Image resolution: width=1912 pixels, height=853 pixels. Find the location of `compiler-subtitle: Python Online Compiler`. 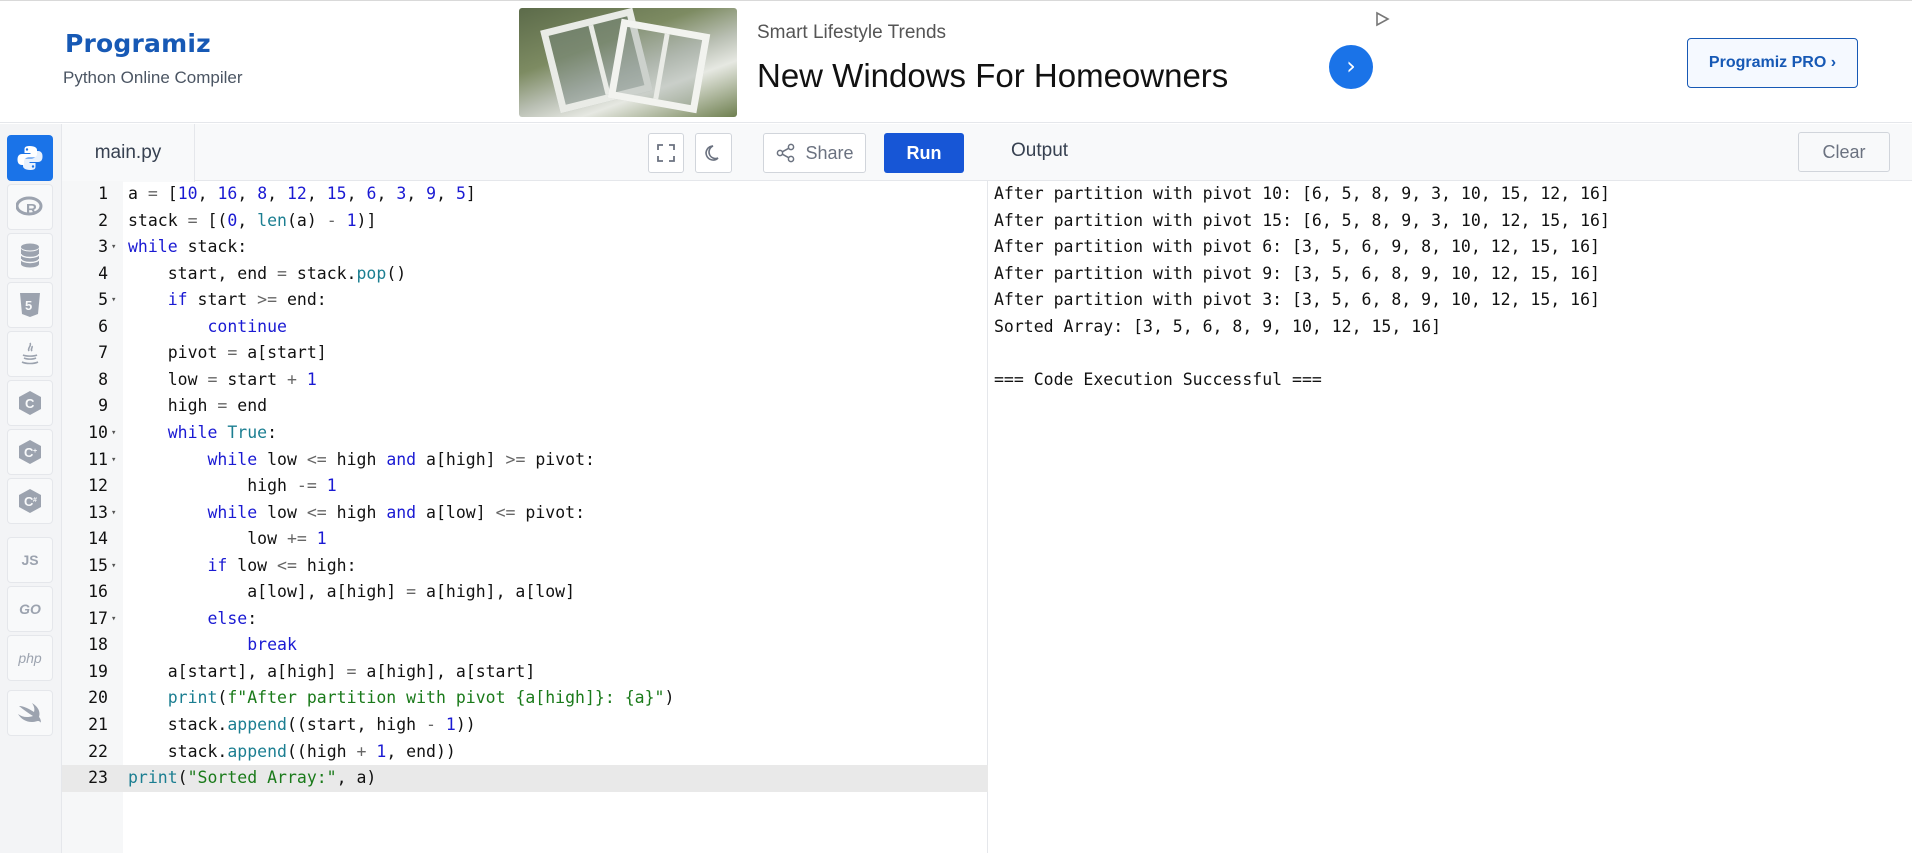

compiler-subtitle: Python Online Compiler is located at coordinates (153, 77).